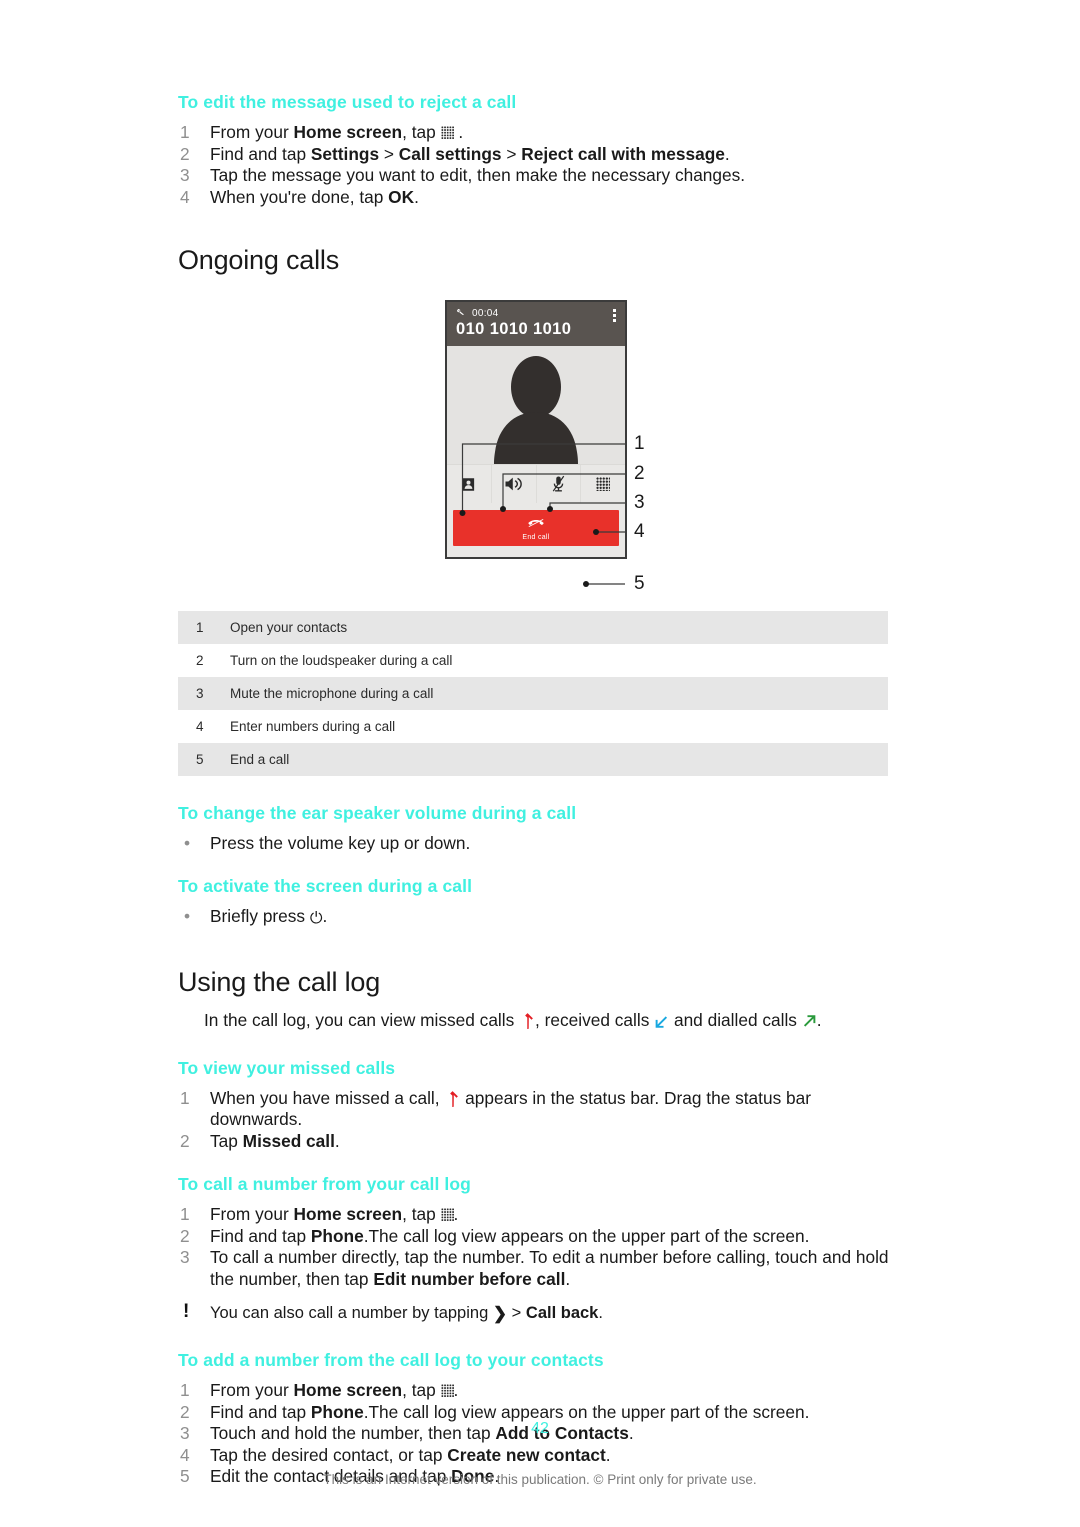 The width and height of the screenshot is (1080, 1527). What do you see at coordinates (639, 443) in the screenshot?
I see `callout-number-1: 1` at bounding box center [639, 443].